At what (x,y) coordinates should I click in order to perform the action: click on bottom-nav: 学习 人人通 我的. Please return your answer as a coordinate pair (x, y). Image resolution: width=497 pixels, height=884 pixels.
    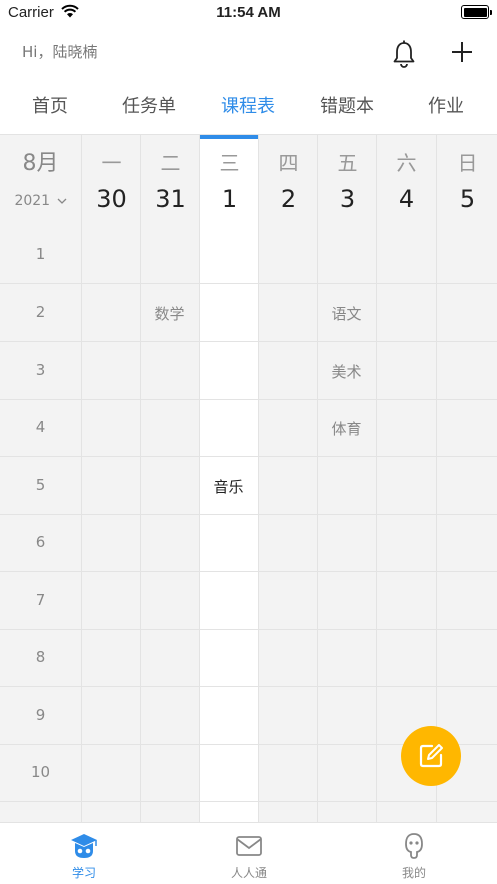
    Looking at the image, I should click on (248, 853).